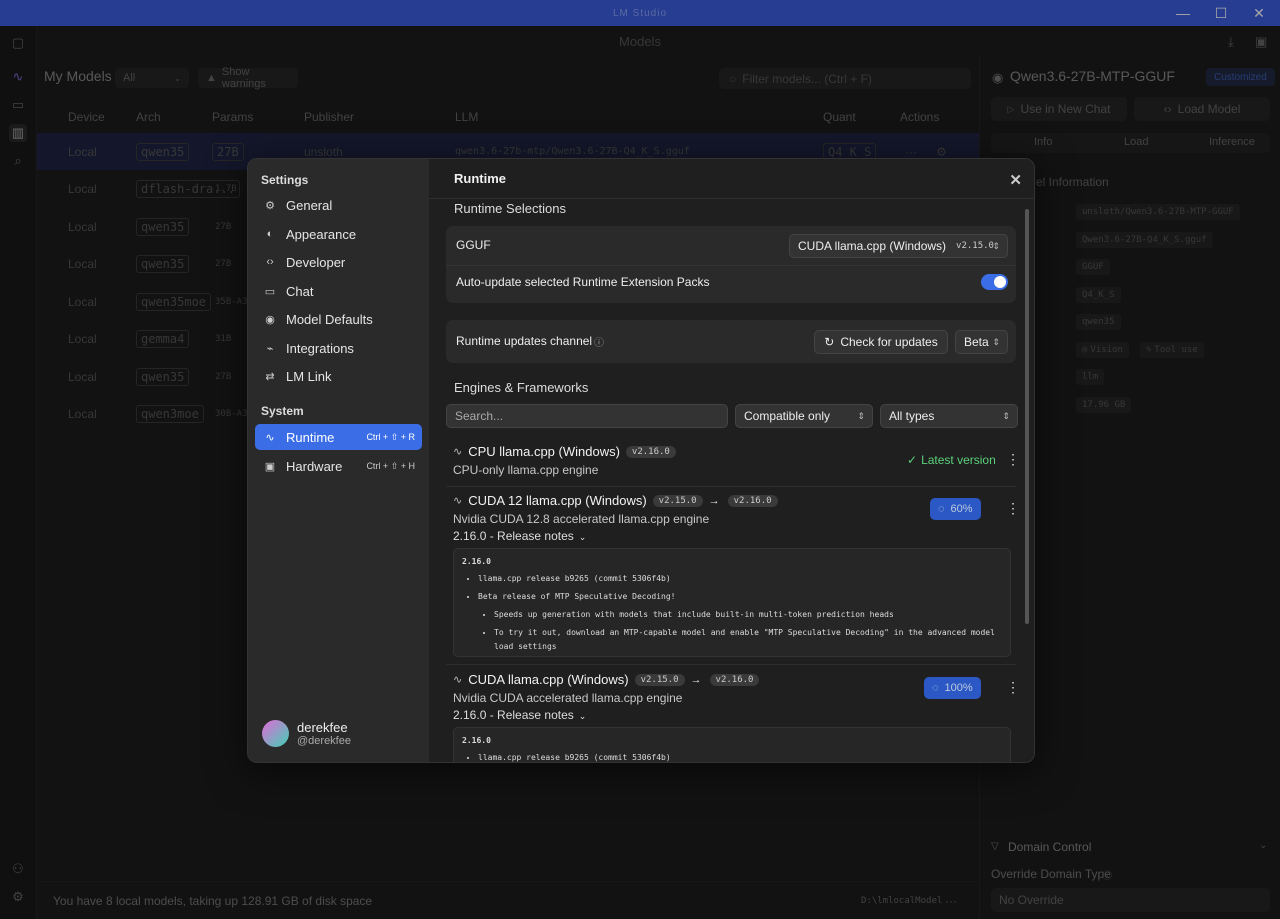 The image size is (1280, 919). Describe the element at coordinates (338, 376) in the screenshot. I see `sidebar-item-lm-link: ⇄ LM Link` at that location.